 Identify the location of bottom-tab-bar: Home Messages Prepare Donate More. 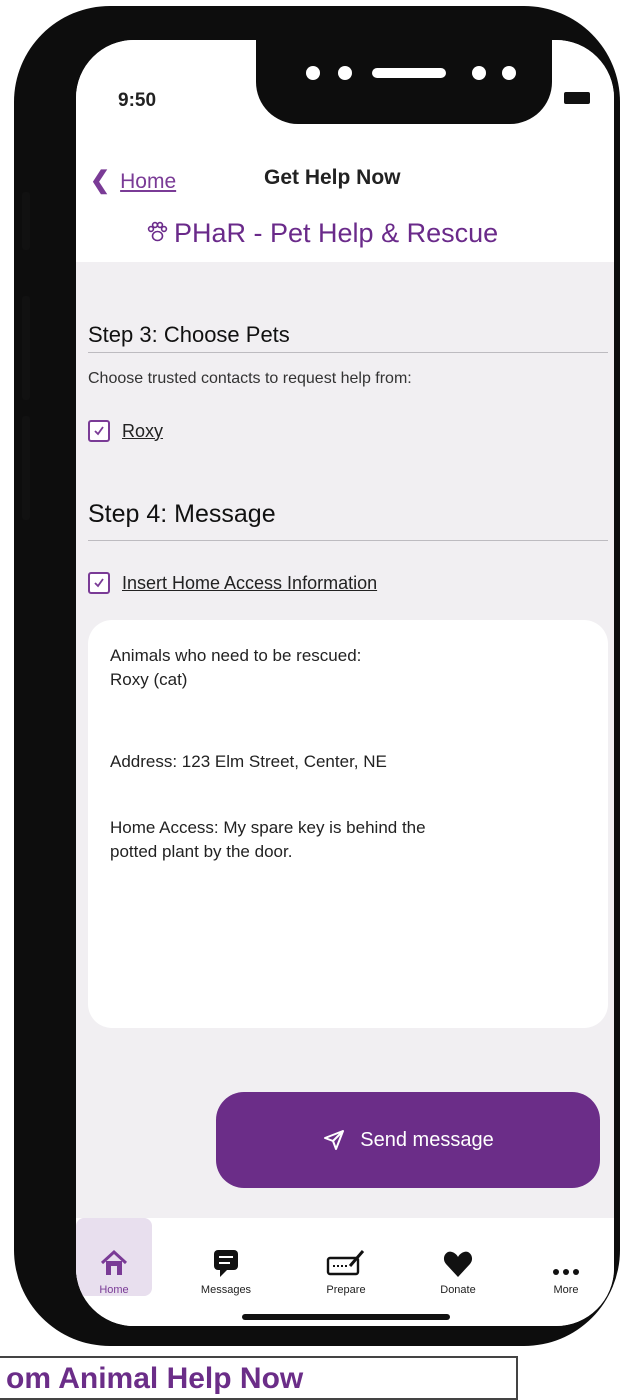
(345, 1272).